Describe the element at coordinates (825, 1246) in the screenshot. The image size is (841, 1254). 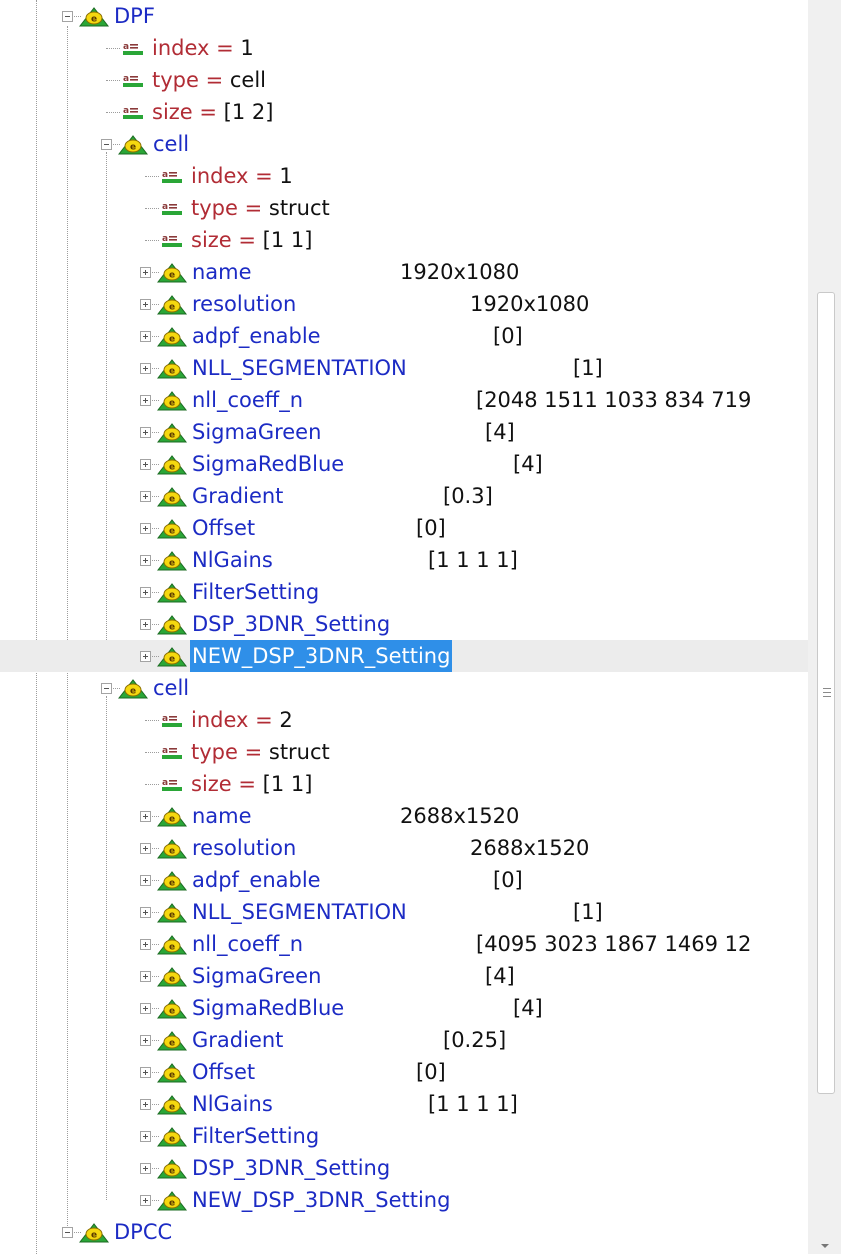
I see `scroll-down-arrow-icon` at that location.